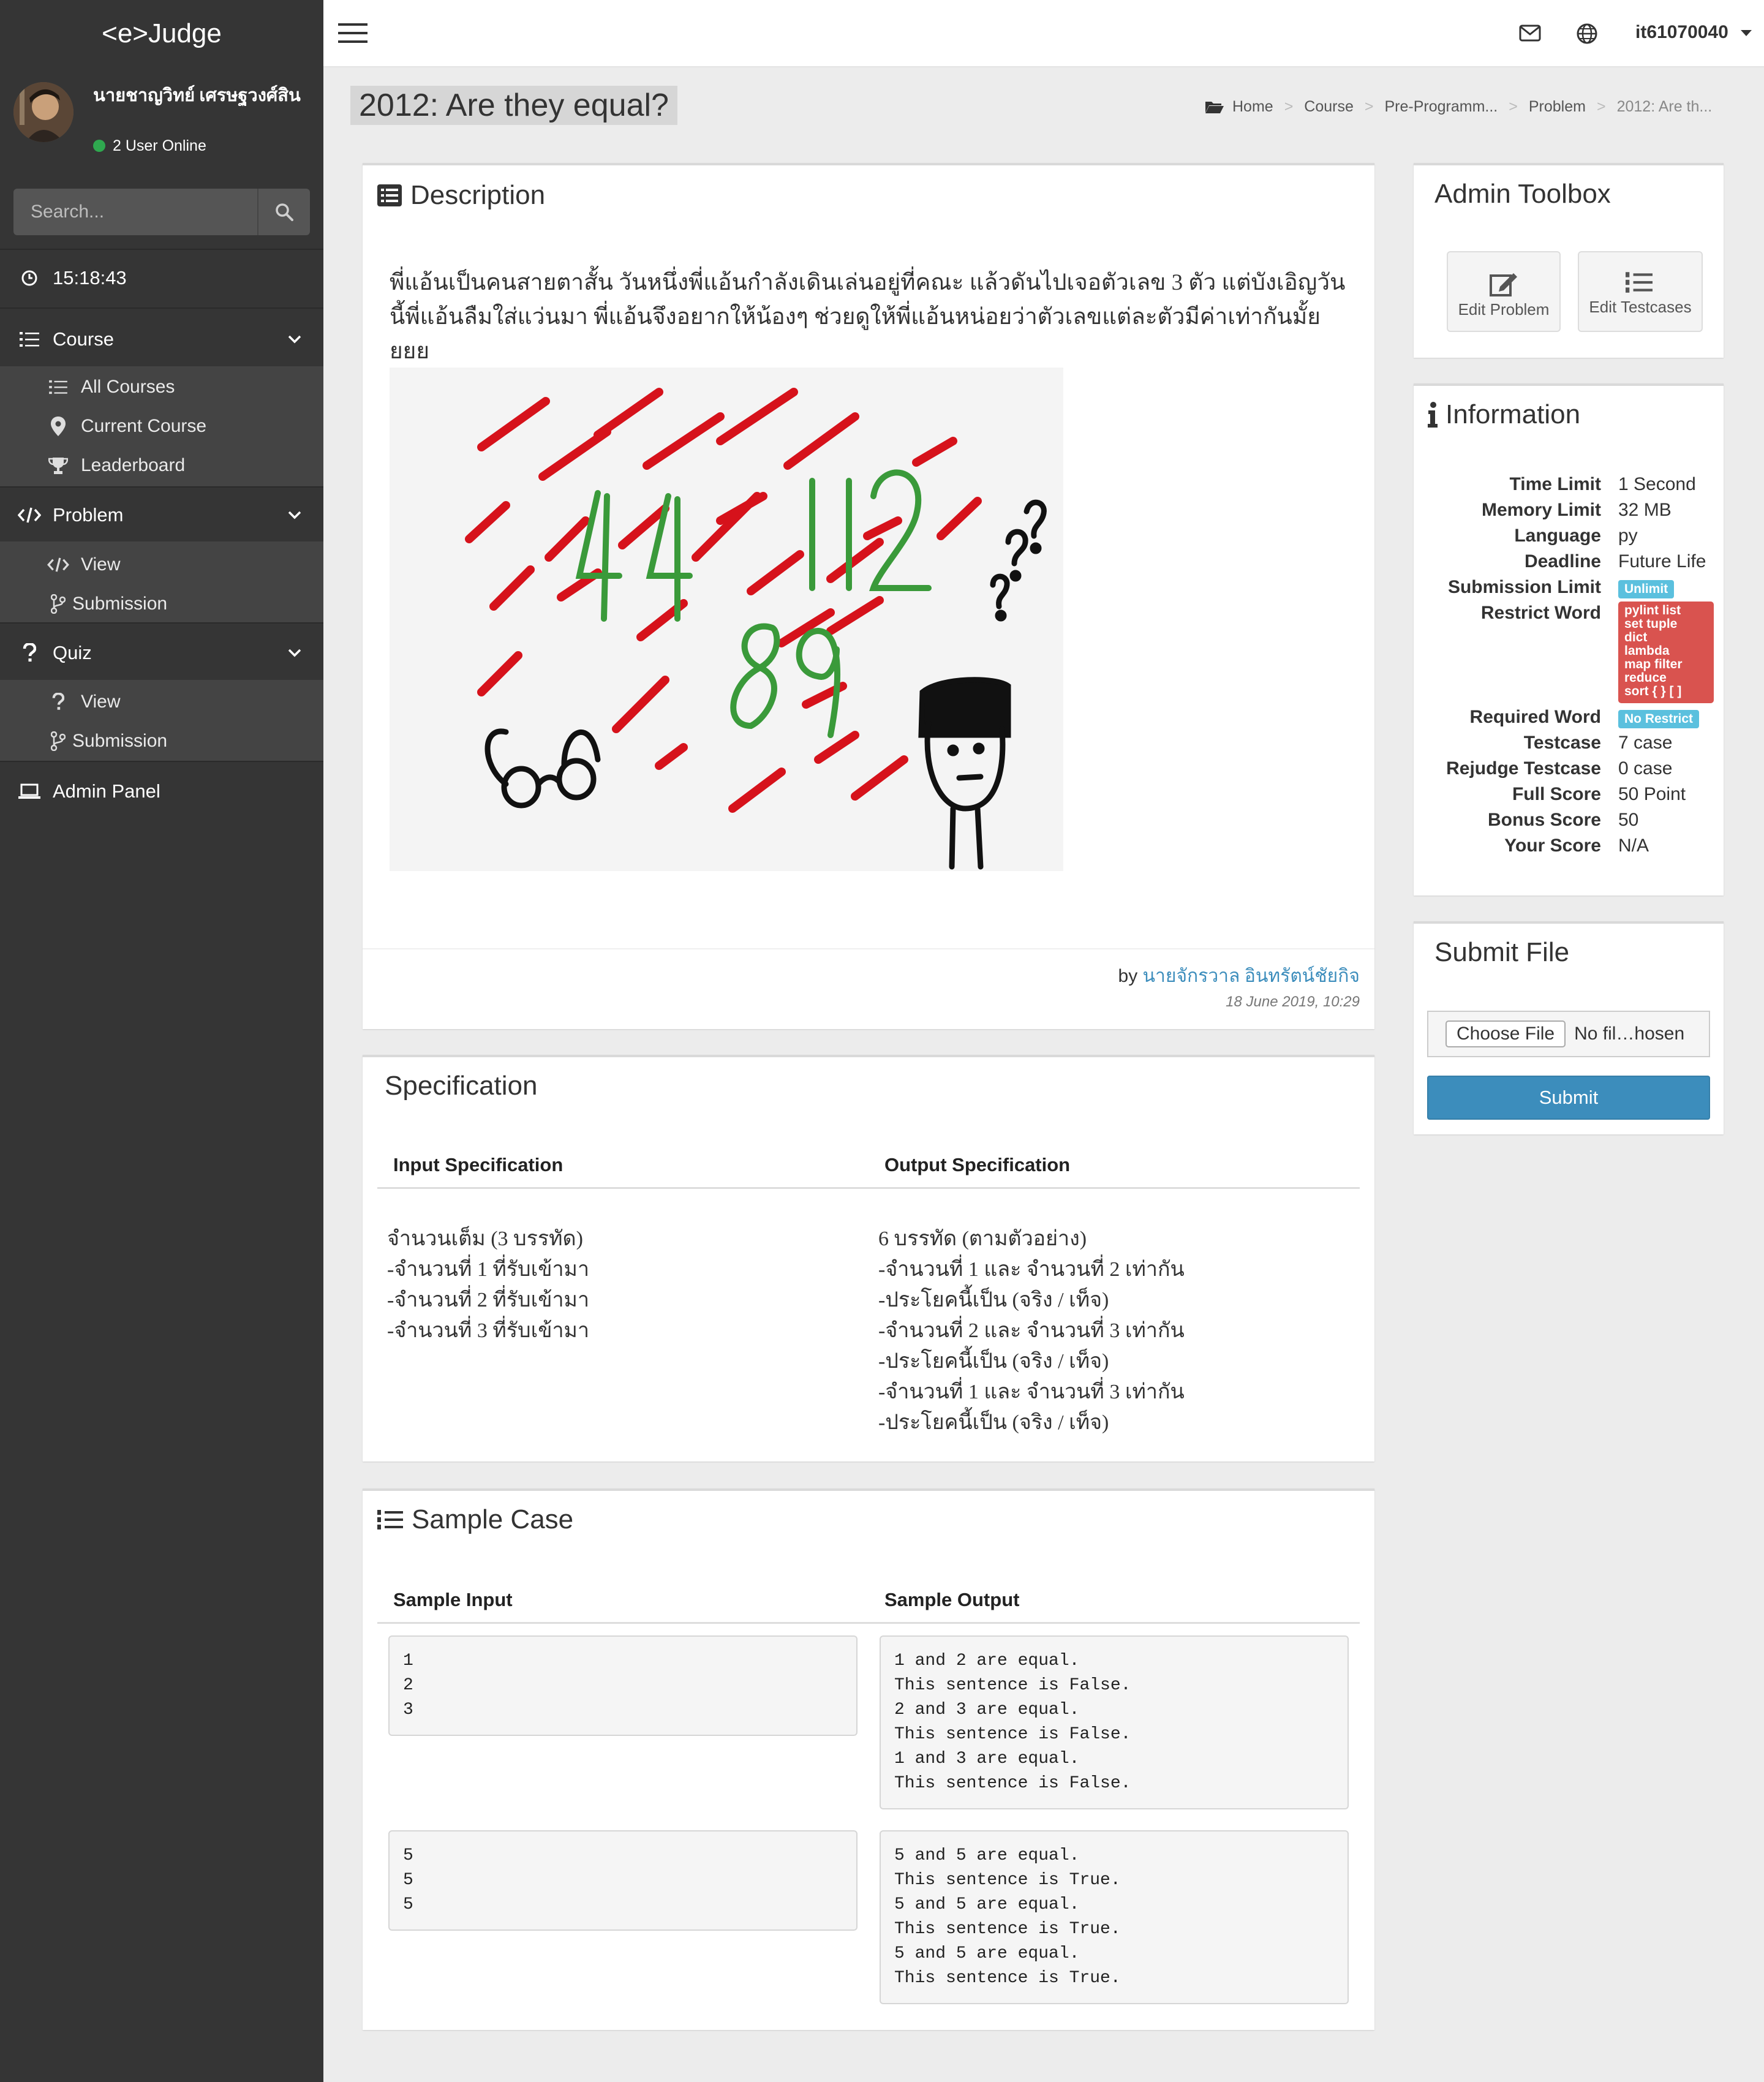 This screenshot has width=1764, height=2082. What do you see at coordinates (952, 1600) in the screenshot?
I see `sample-output-header: Sample Output` at bounding box center [952, 1600].